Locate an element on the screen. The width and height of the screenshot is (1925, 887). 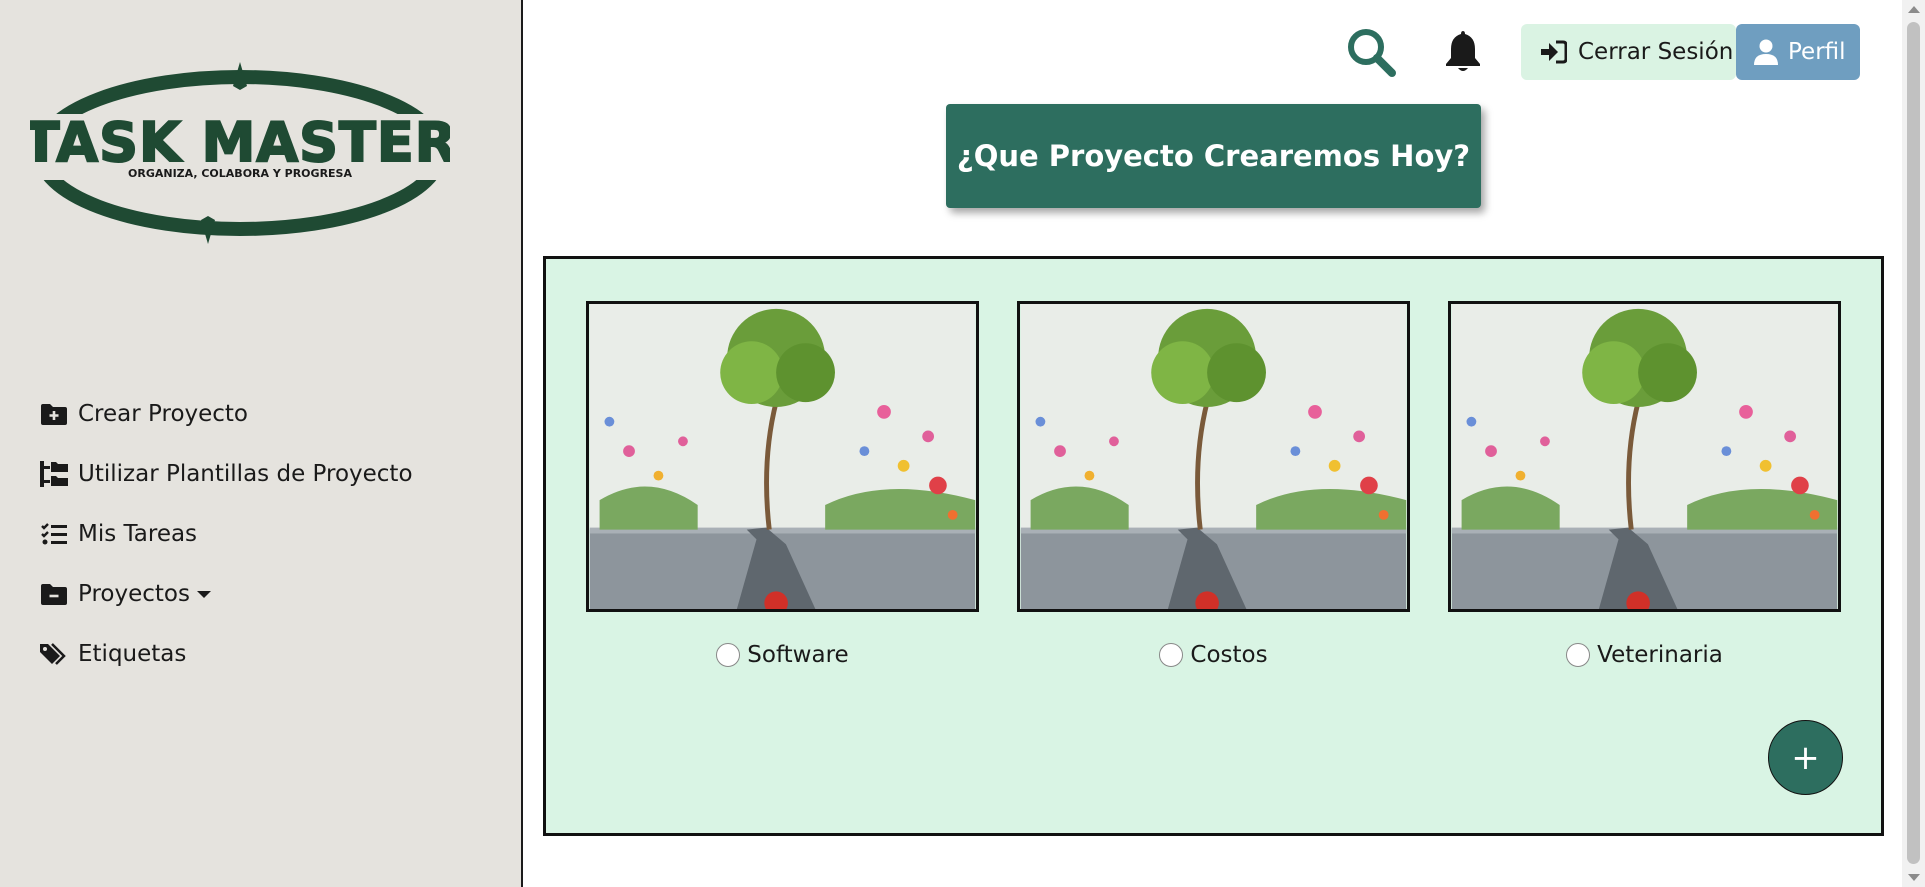
sidebar-item-label: Proyectos is located at coordinates (134, 594).